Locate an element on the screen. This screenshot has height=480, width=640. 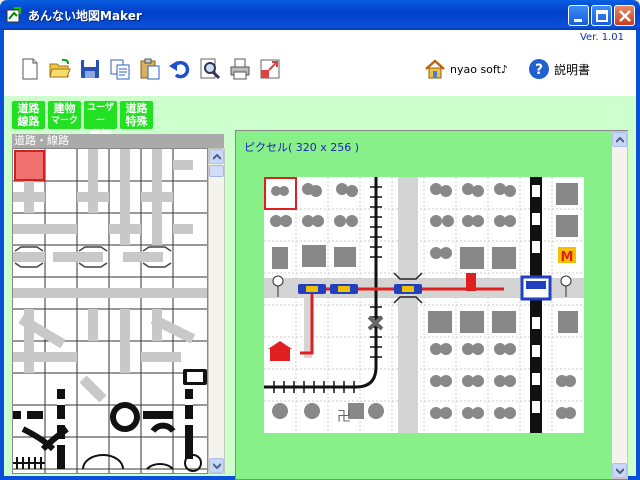
undo-icon is located at coordinates (180, 69).